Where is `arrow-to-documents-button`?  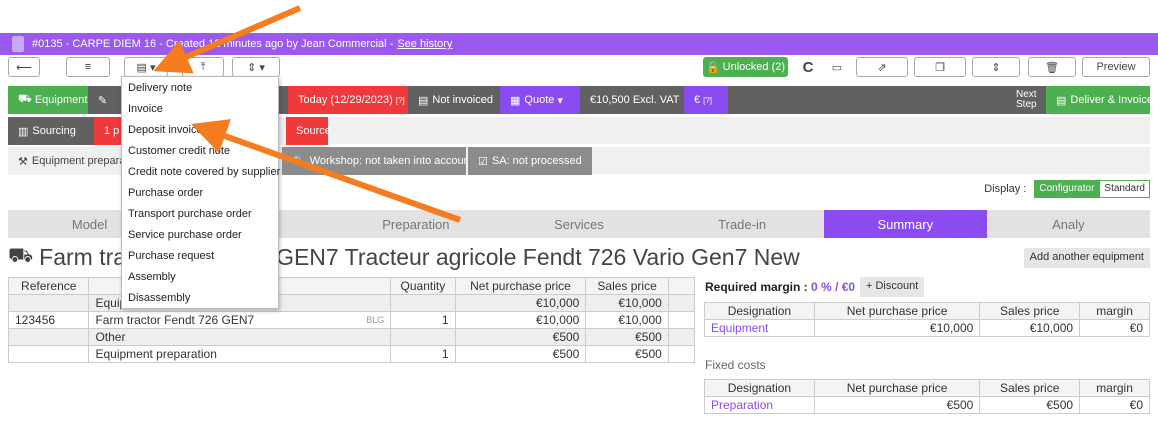
arrow-to-documents-button is located at coordinates (227, 39).